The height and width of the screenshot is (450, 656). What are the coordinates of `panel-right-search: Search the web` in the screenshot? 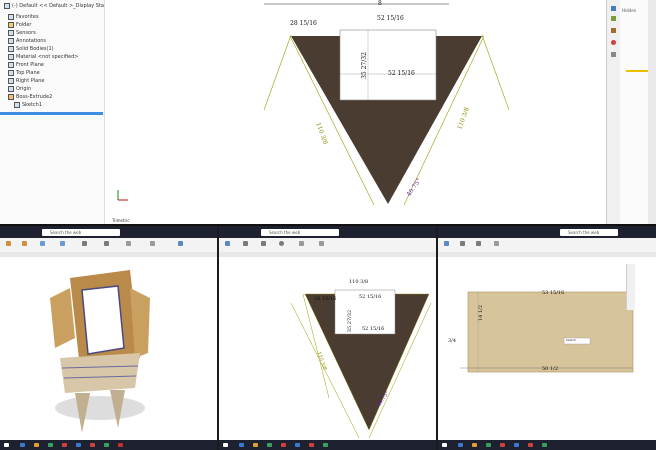 It's located at (589, 232).